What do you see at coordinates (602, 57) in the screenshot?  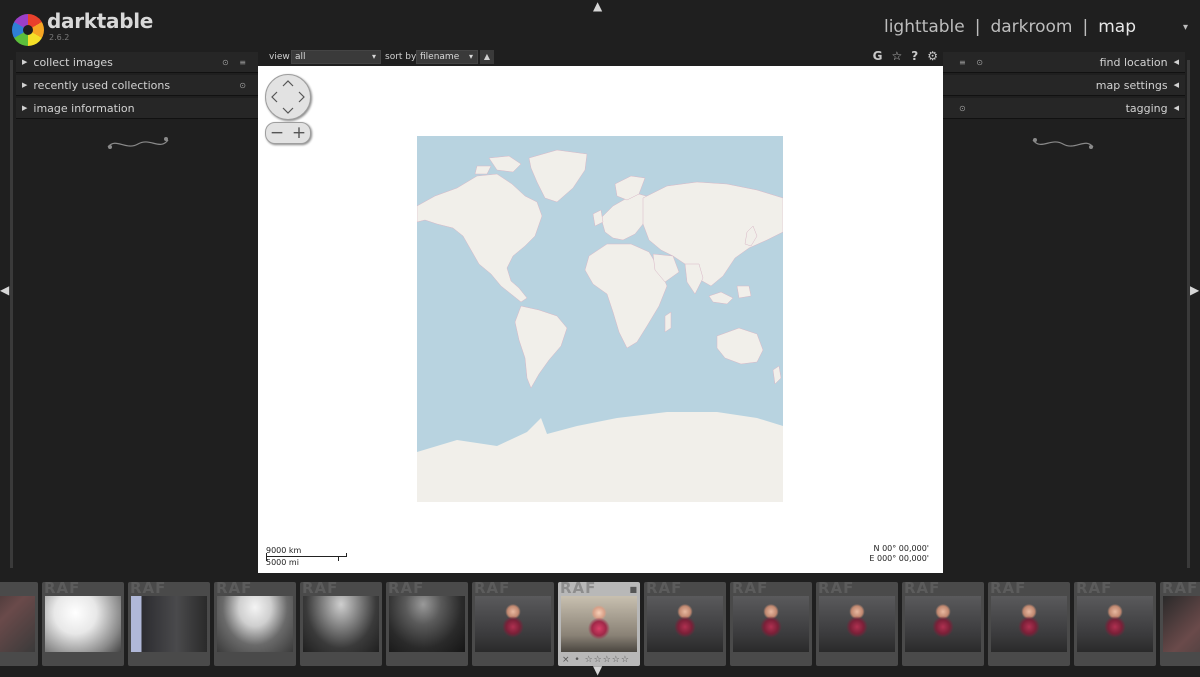 I see `center-toolbar: view all ▾ sort by filename ▾ ▲ G ☆ ? ⚙` at bounding box center [602, 57].